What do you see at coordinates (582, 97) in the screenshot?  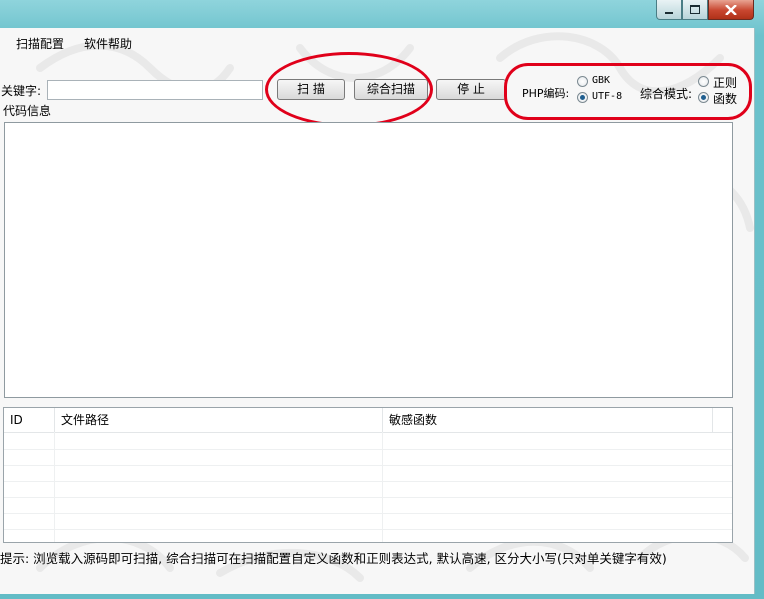 I see `encoding-utf8-radio` at bounding box center [582, 97].